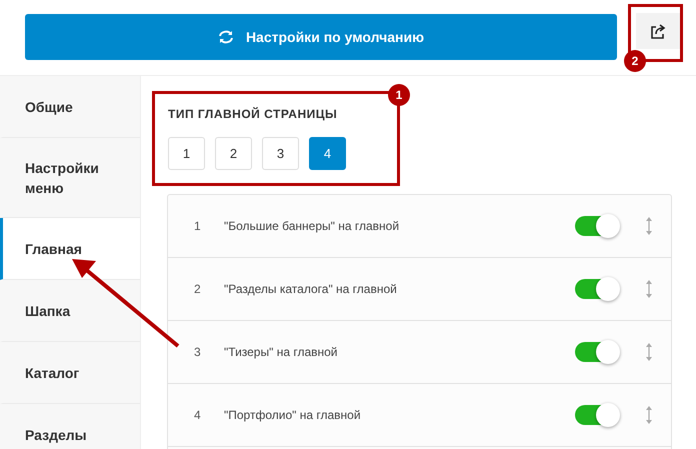 This screenshot has width=696, height=449. I want to click on row-number: 1, so click(198, 226).